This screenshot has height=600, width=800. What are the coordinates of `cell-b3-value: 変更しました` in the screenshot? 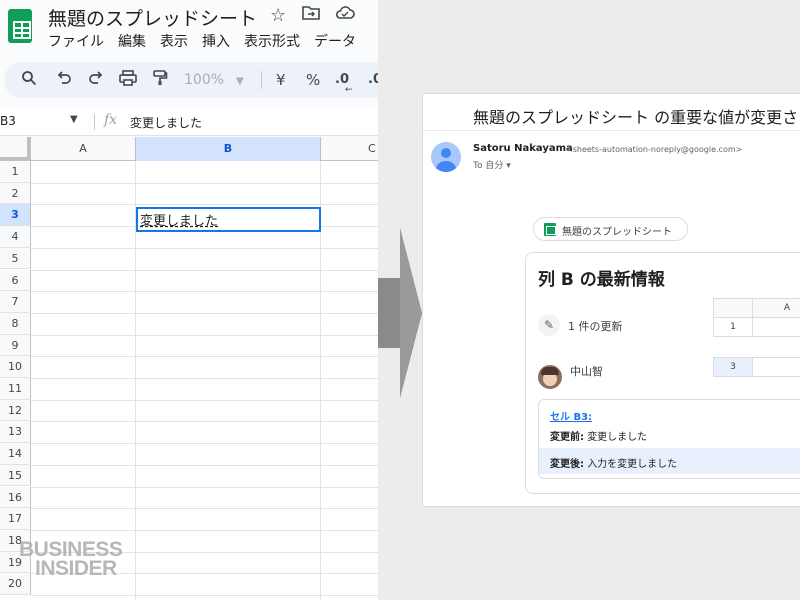 It's located at (179, 221).